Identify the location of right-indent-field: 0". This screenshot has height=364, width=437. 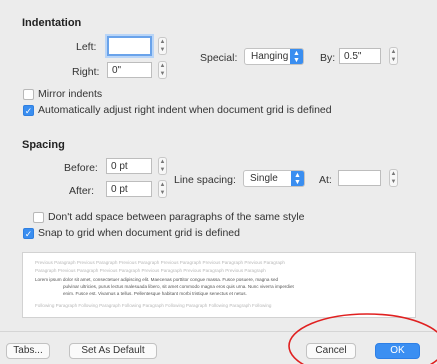
(129, 70).